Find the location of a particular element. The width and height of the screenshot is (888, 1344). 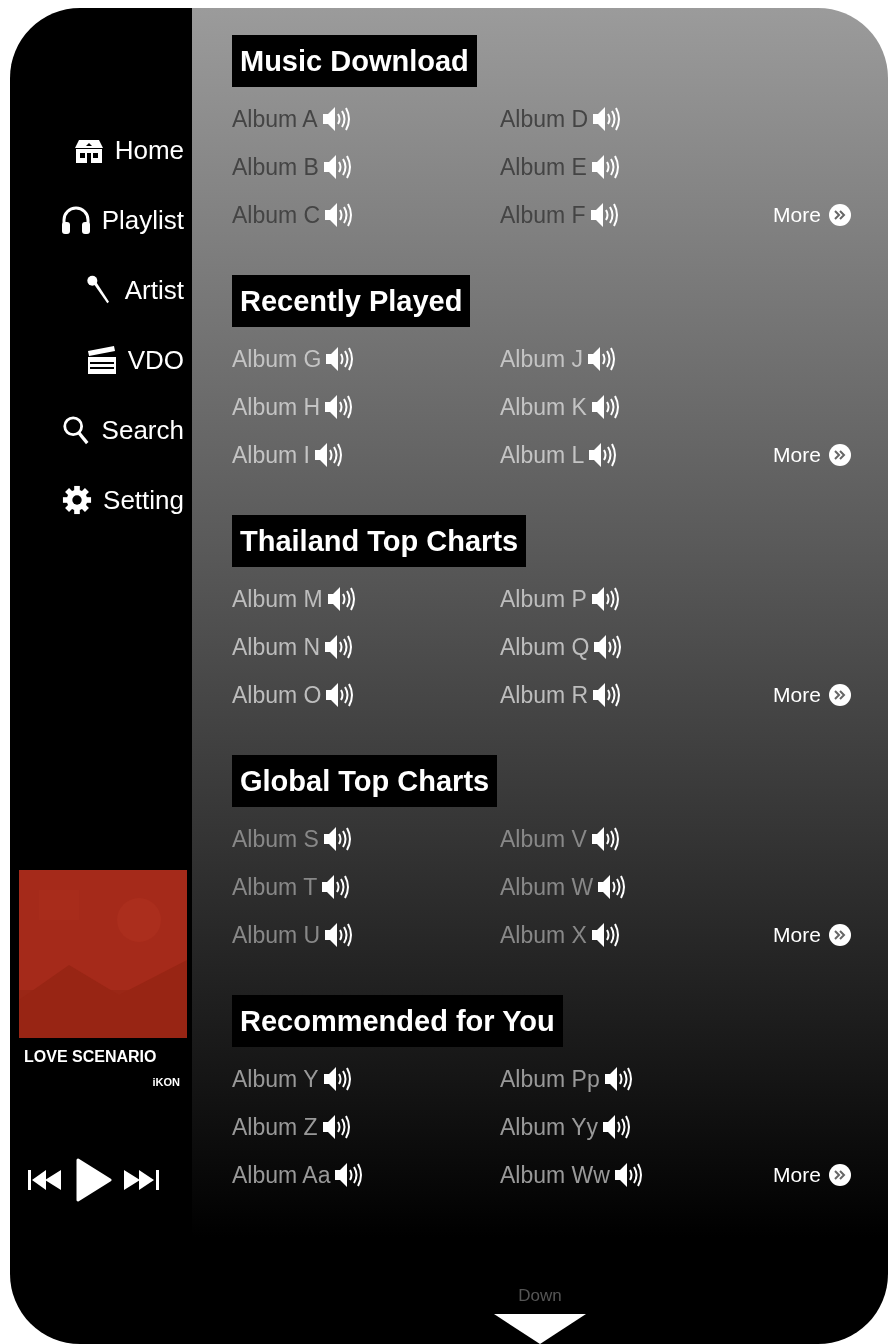

album-link: Album Yy is located at coordinates (634, 1127).